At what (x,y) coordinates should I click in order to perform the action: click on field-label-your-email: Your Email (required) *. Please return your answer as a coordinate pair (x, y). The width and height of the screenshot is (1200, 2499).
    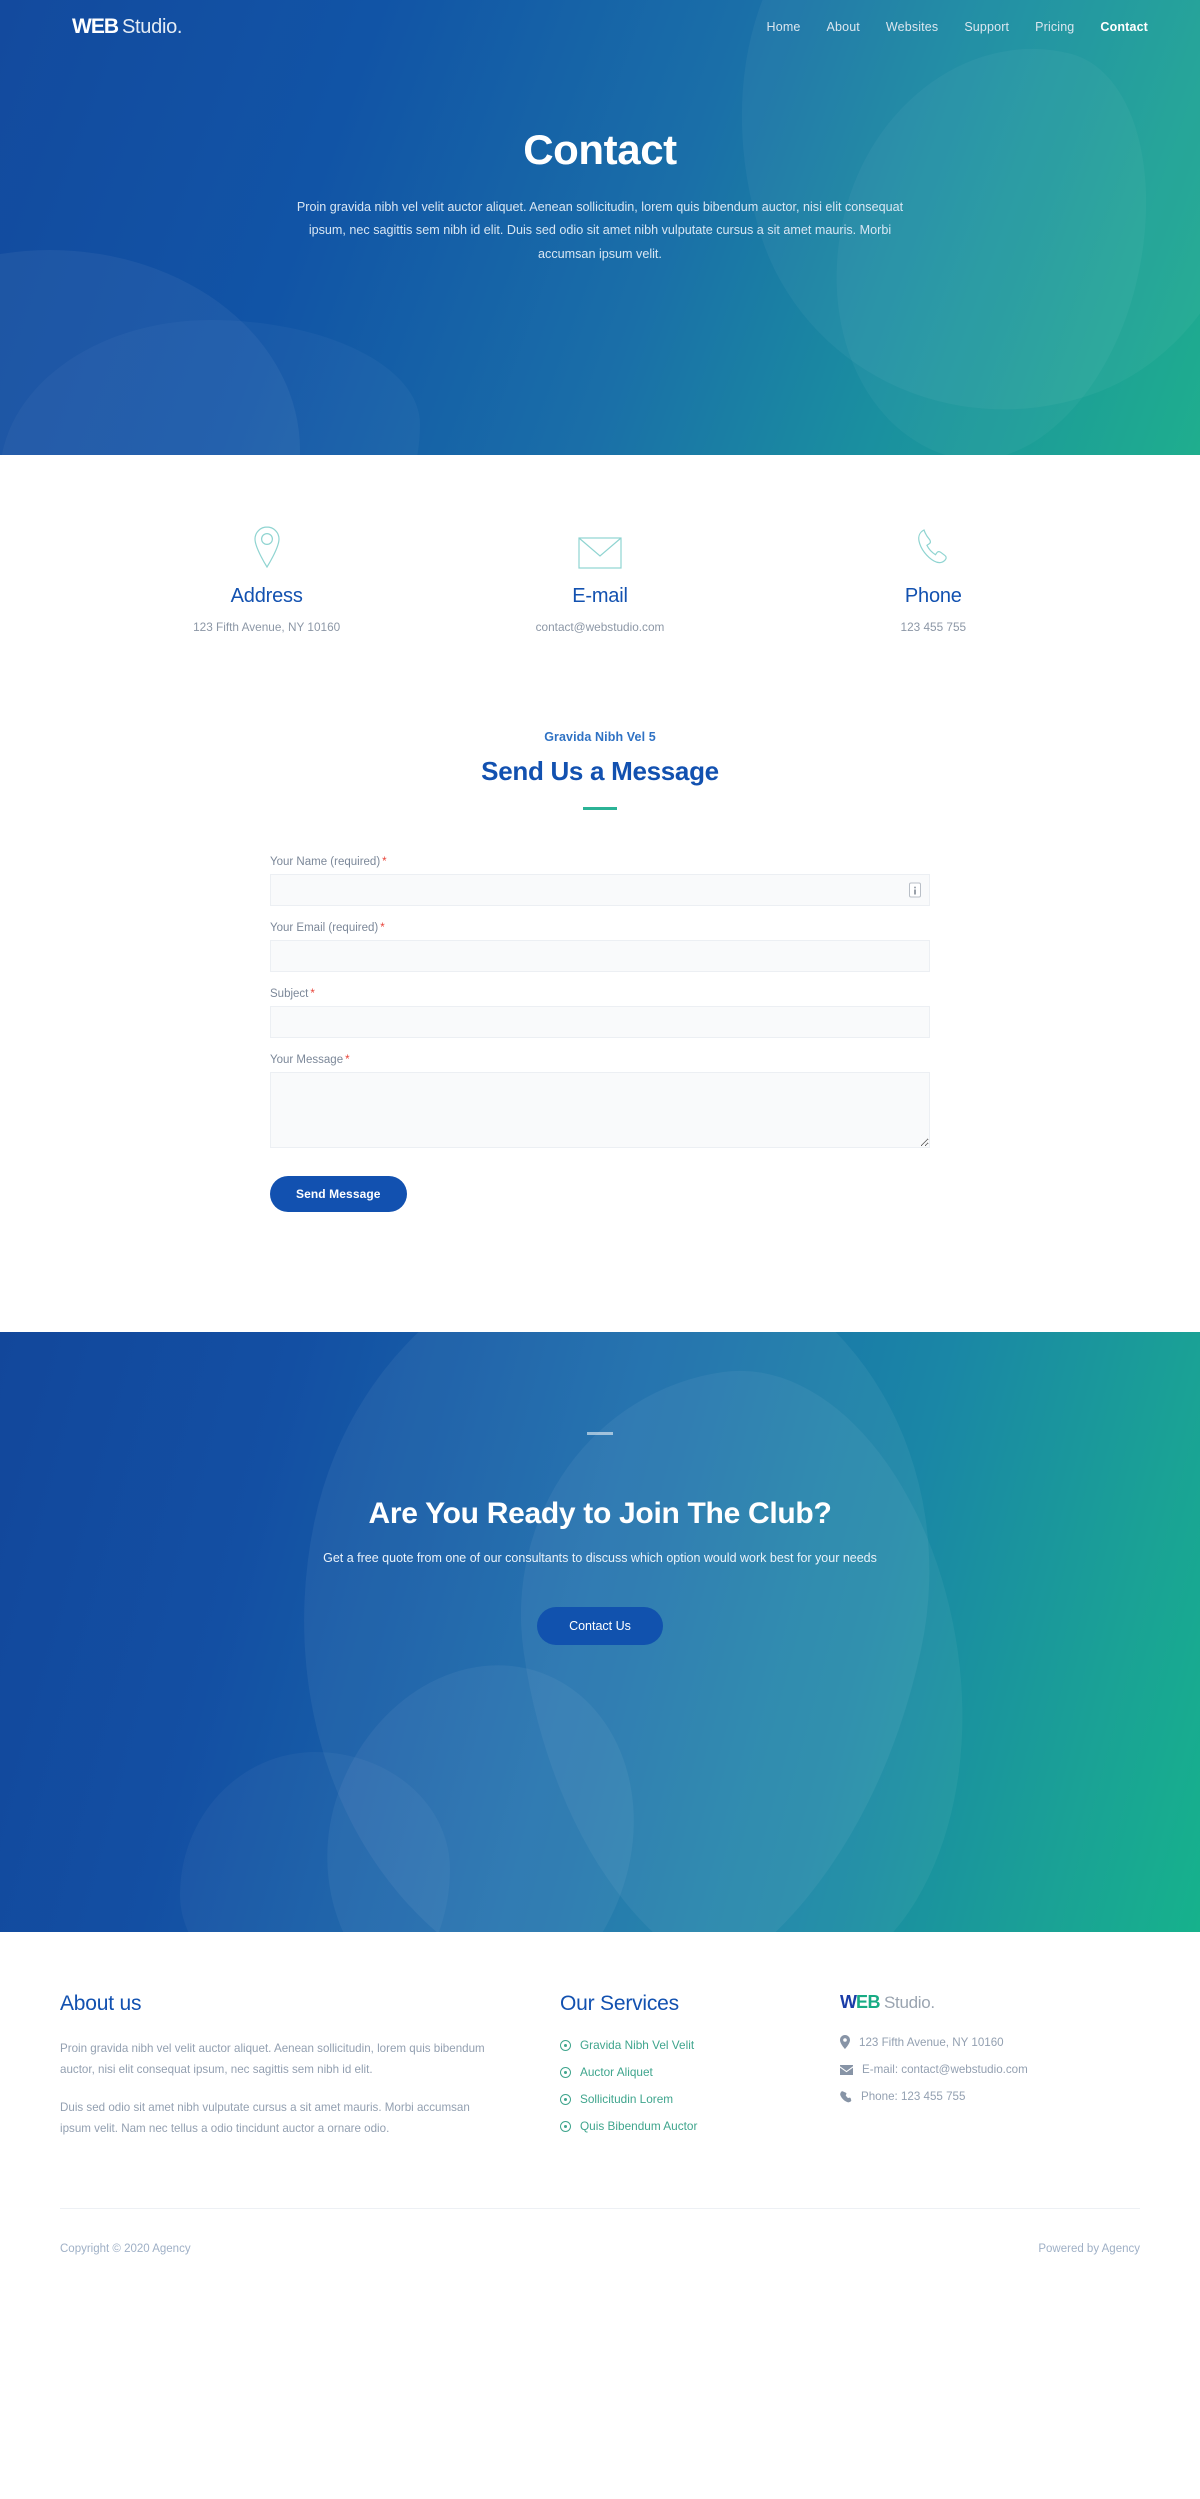
    Looking at the image, I should click on (600, 928).